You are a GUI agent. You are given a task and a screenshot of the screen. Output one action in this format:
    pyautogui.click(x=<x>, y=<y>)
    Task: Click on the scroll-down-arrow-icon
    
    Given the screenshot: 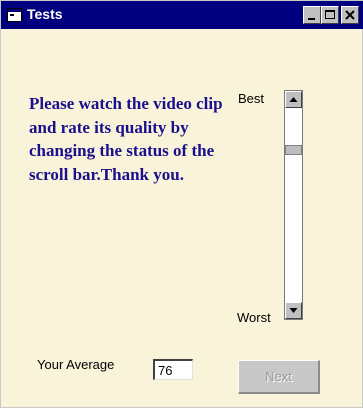 What is the action you would take?
    pyautogui.click(x=293, y=310)
    